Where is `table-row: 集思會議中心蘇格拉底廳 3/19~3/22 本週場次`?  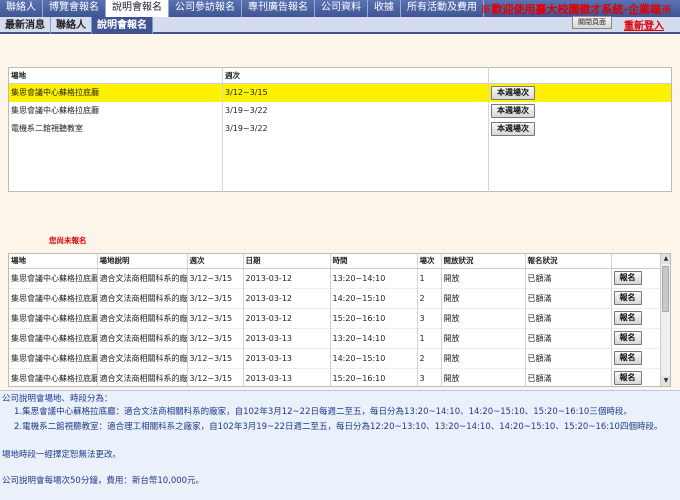
table-row: 集思會議中心蘇格拉底廳 3/19~3/22 本週場次 is located at coordinates (340, 110).